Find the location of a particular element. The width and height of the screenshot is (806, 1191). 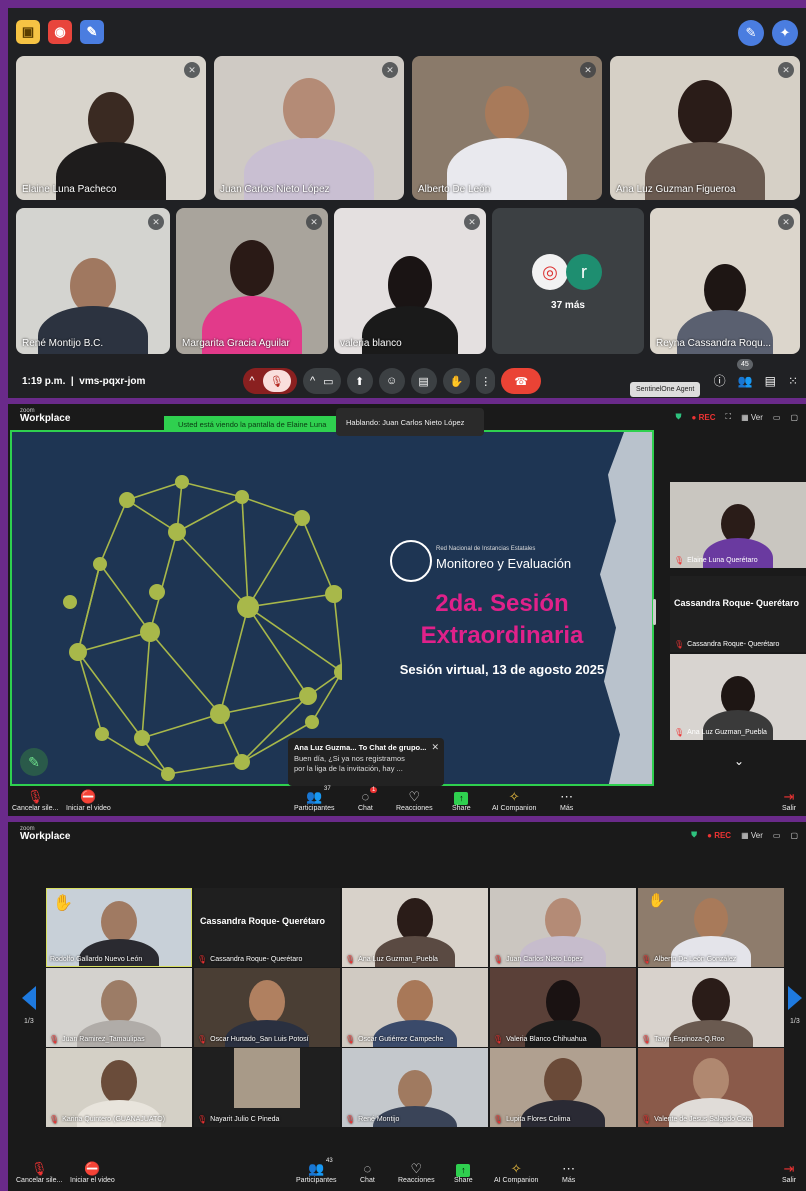

gallery-tile: 🎙 Karina Quintero (GUANAJUATO) is located at coordinates (119, 1087).